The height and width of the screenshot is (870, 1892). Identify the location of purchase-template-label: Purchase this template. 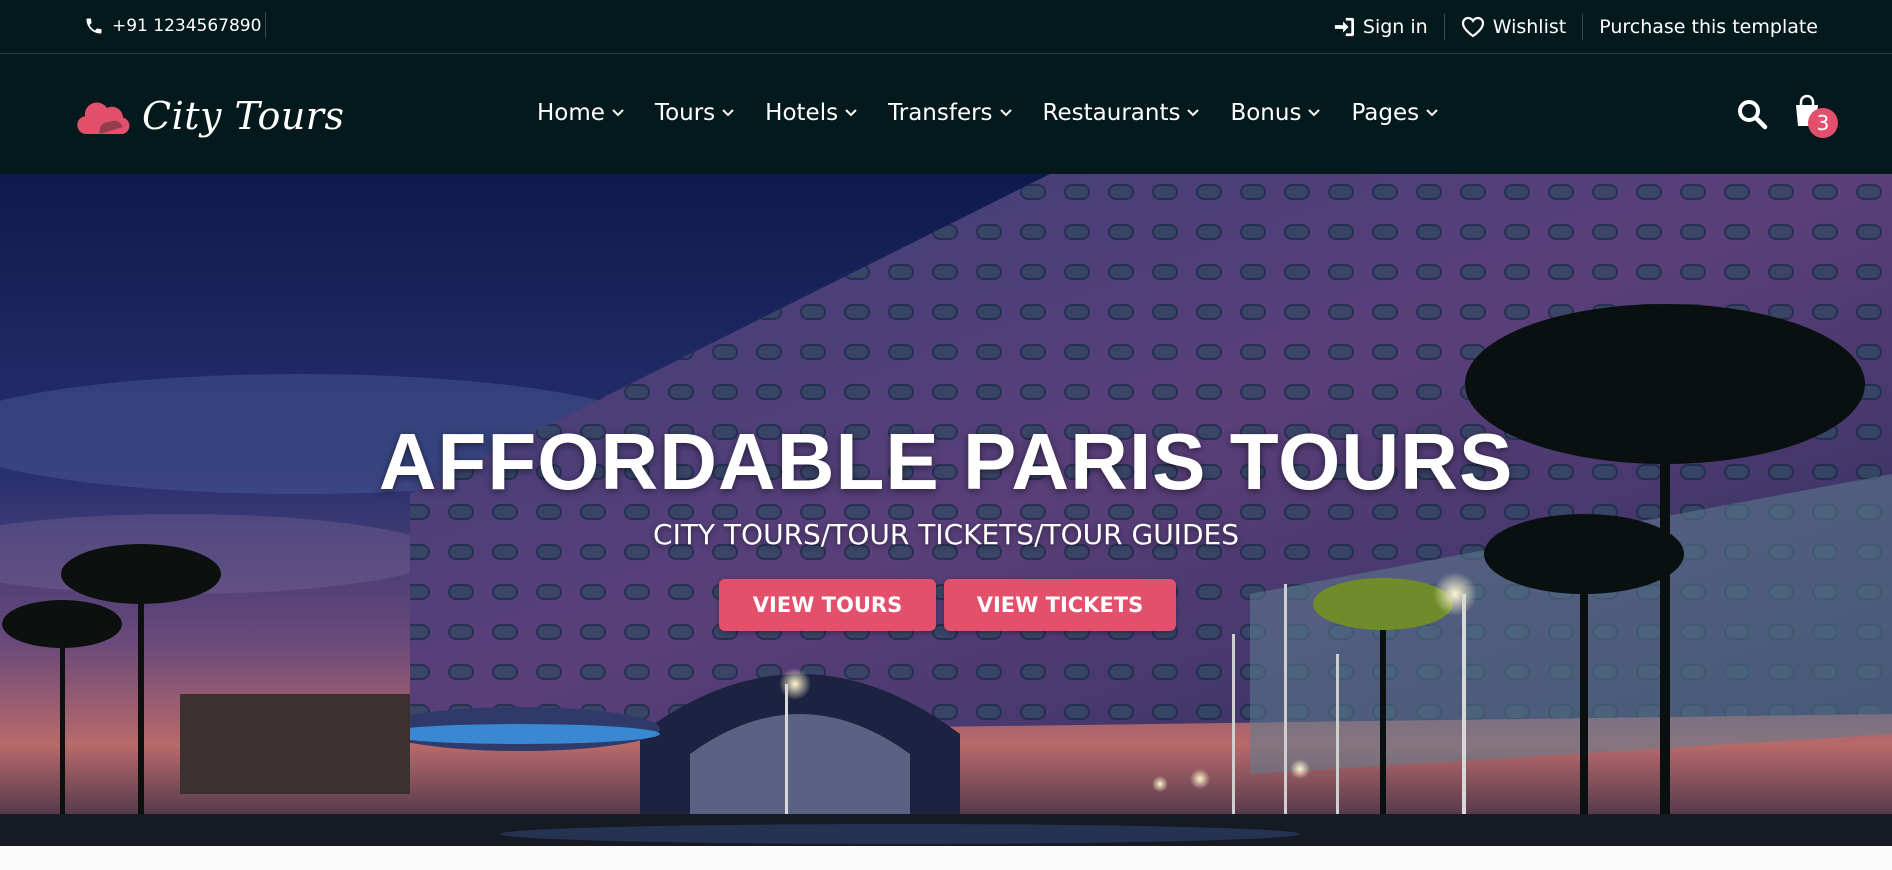
(1708, 27).